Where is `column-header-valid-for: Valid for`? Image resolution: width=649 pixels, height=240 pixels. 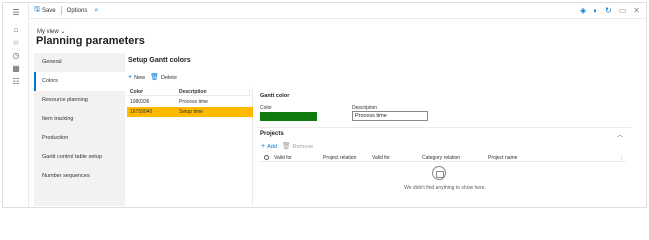 column-header-valid-for: Valid for is located at coordinates (283, 158).